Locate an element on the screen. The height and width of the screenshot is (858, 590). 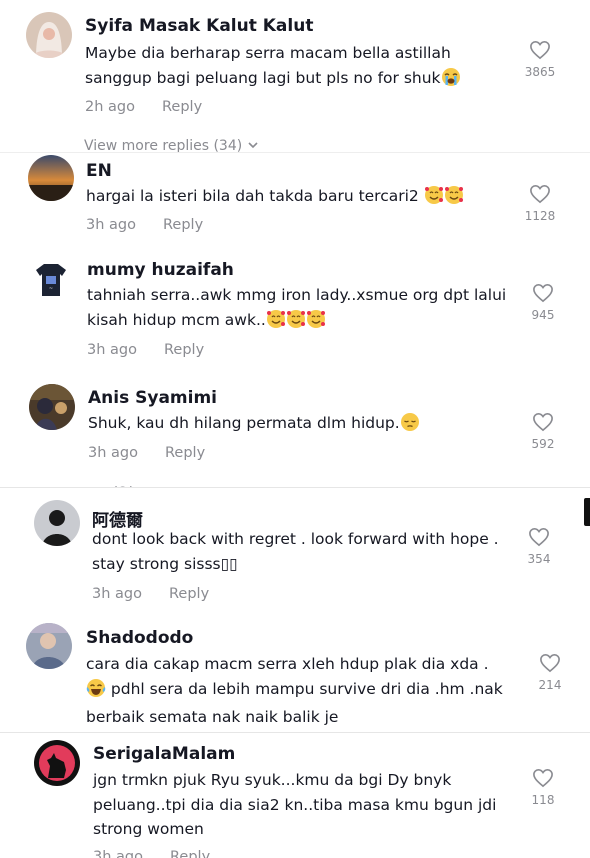
pensive-face-icon is located at coordinates (410, 426).